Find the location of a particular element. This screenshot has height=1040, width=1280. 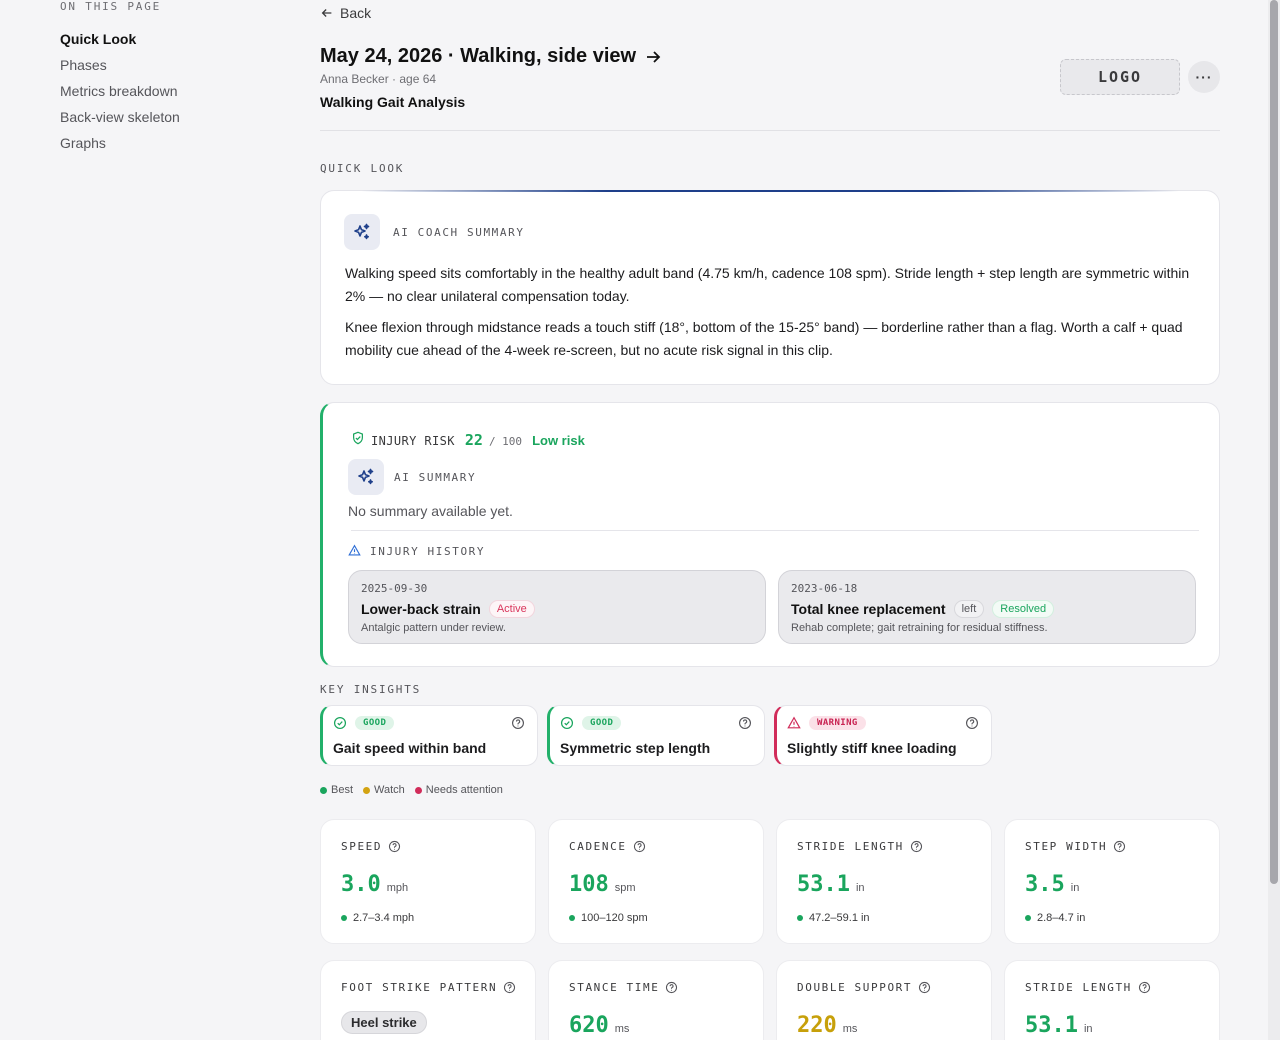

metric-card-stride-length: STRIDE LENGTH 53.1 in 47.2–59.1 in is located at coordinates (884, 881).